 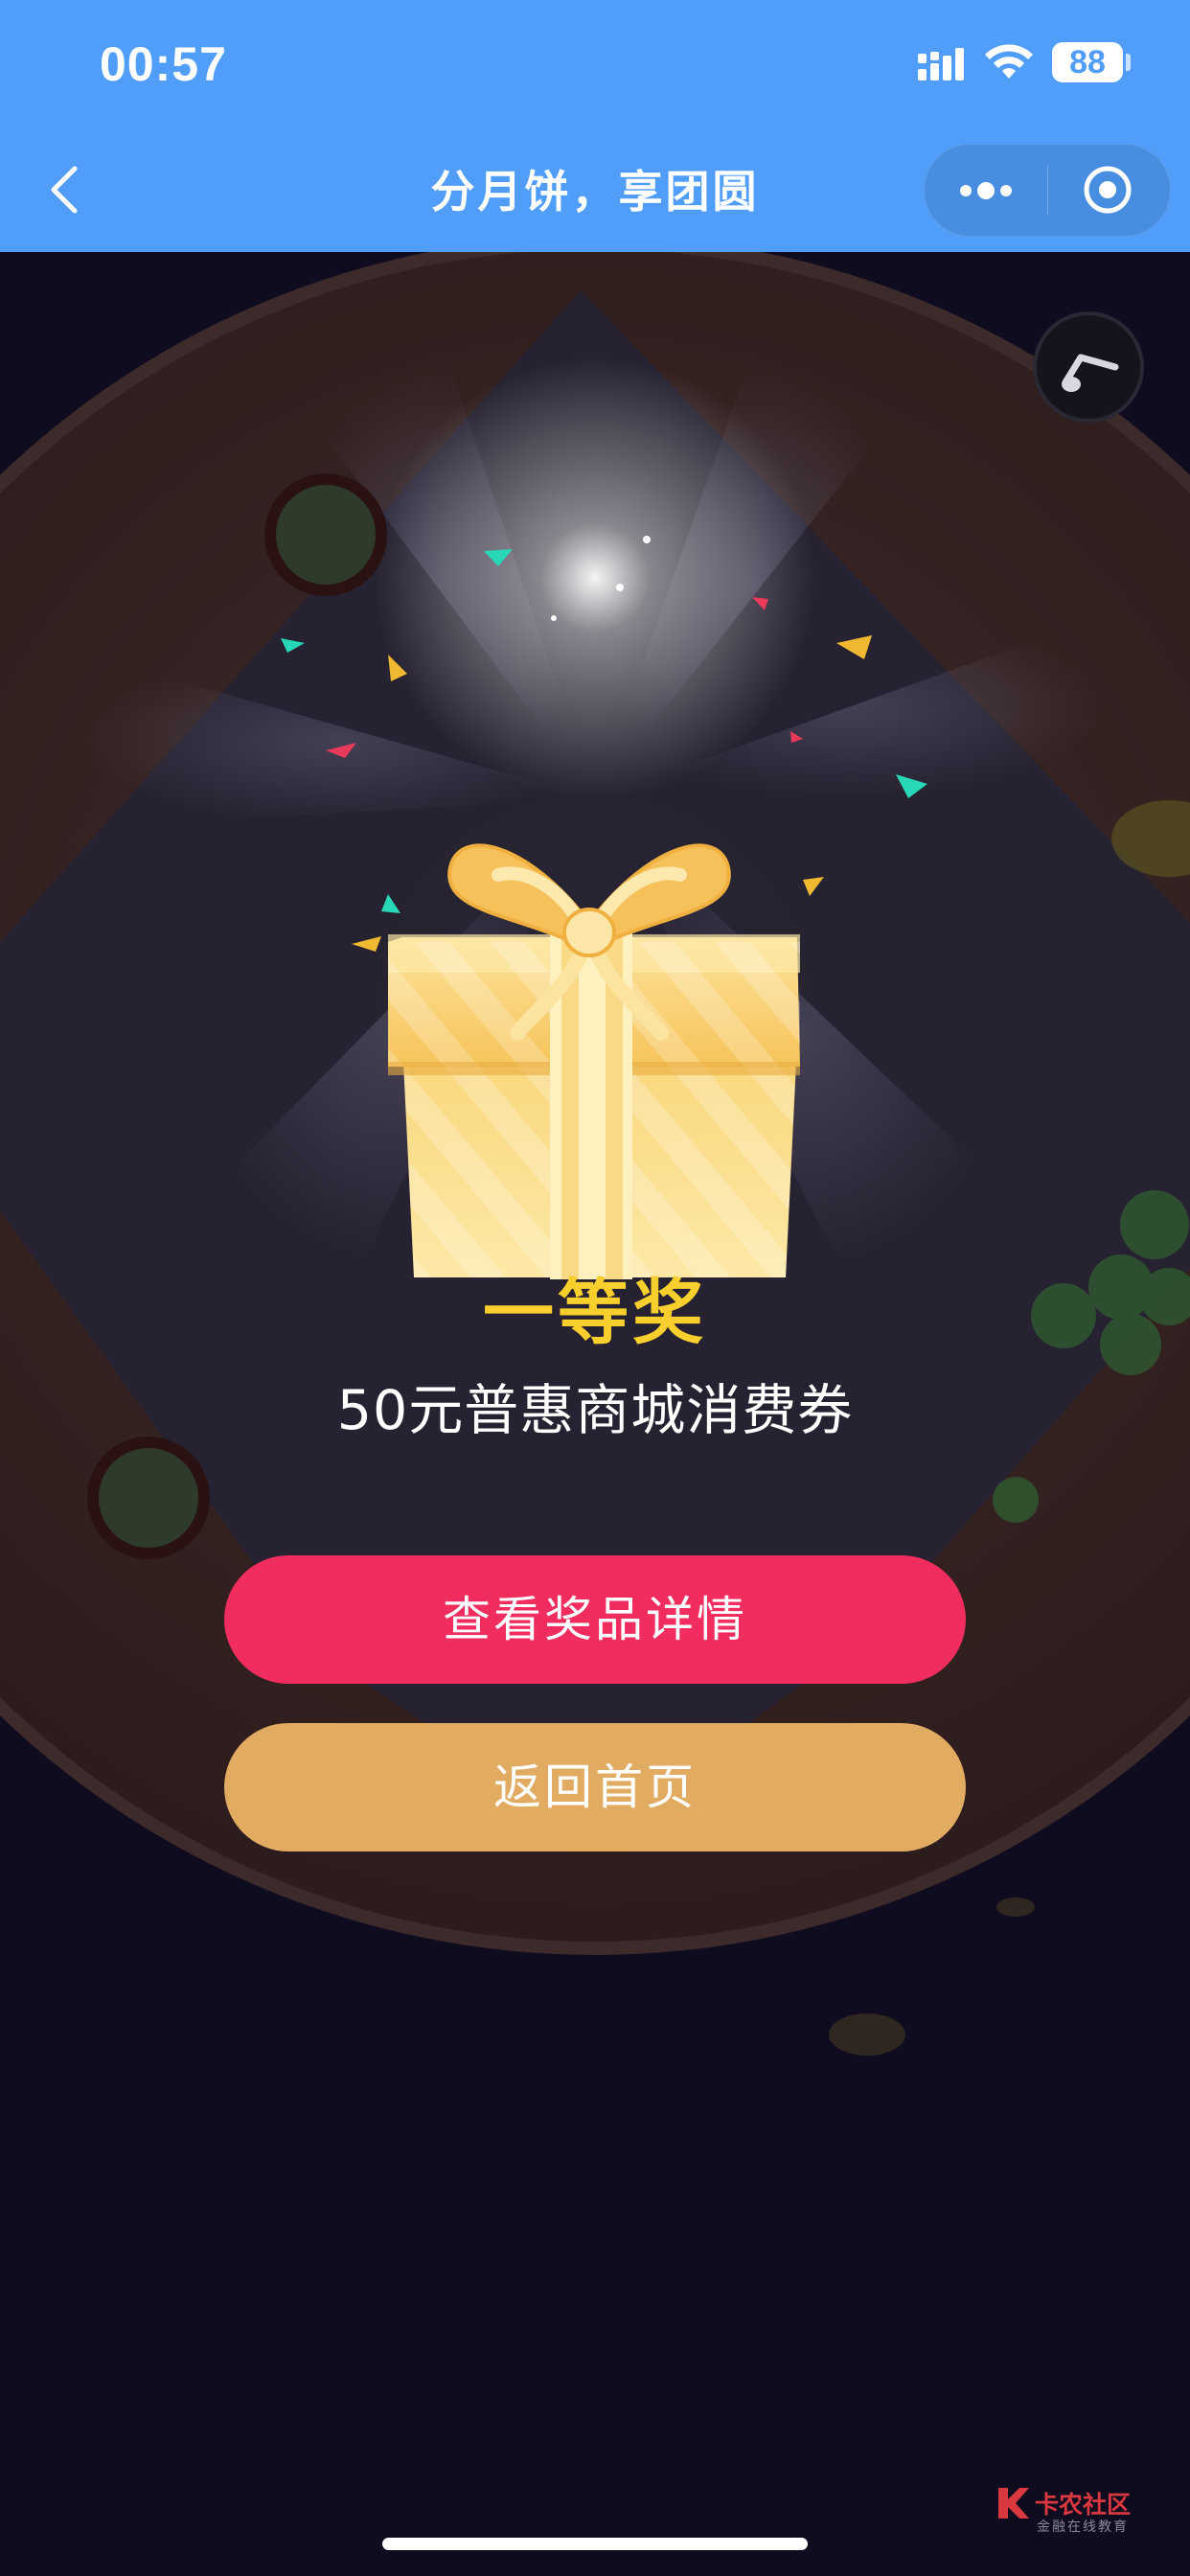 What do you see at coordinates (1009, 62) in the screenshot?
I see `wifi-icon` at bounding box center [1009, 62].